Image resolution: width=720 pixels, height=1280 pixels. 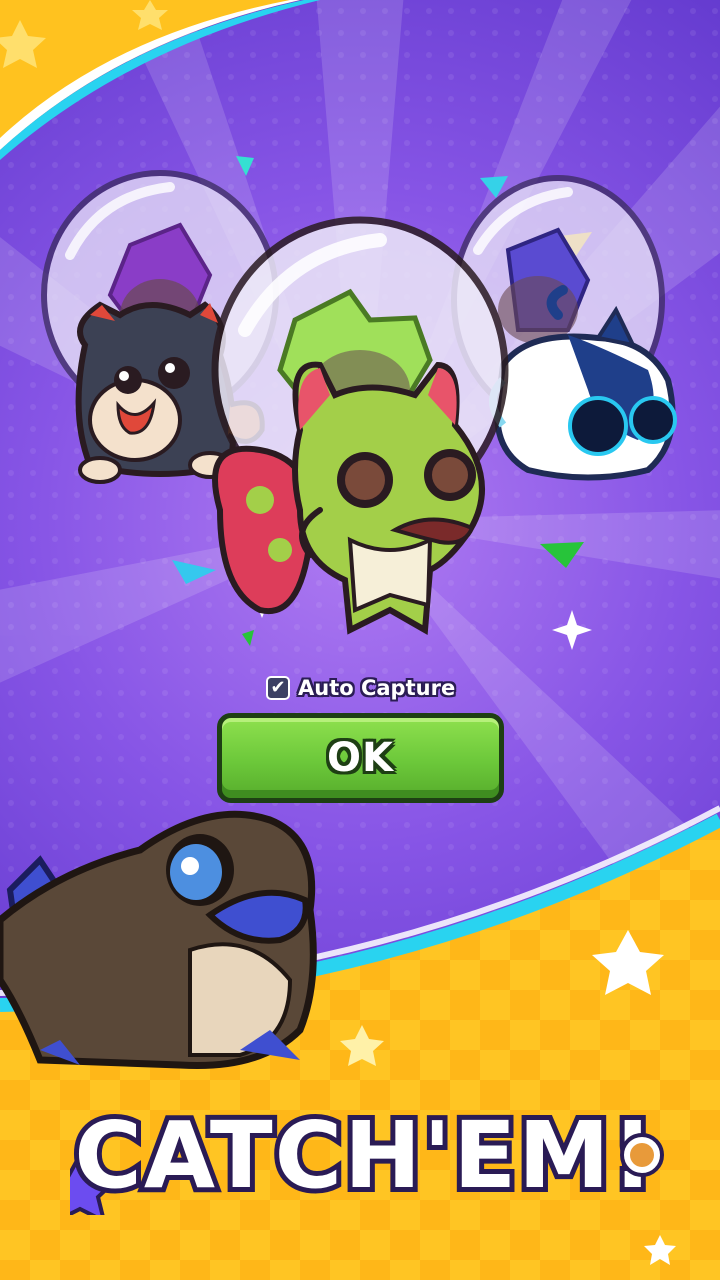 What do you see at coordinates (158, 940) in the screenshot?
I see `brown-platypus-creature` at bounding box center [158, 940].